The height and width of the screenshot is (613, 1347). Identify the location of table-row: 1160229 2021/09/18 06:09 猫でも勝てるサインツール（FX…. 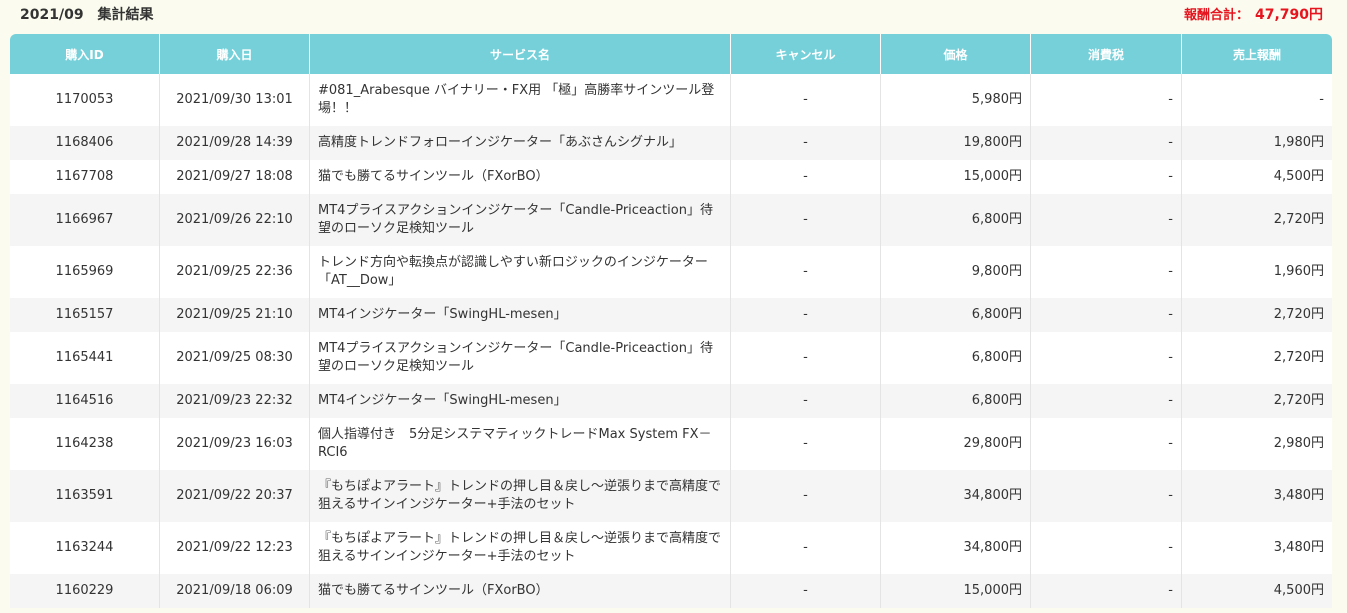
(671, 591).